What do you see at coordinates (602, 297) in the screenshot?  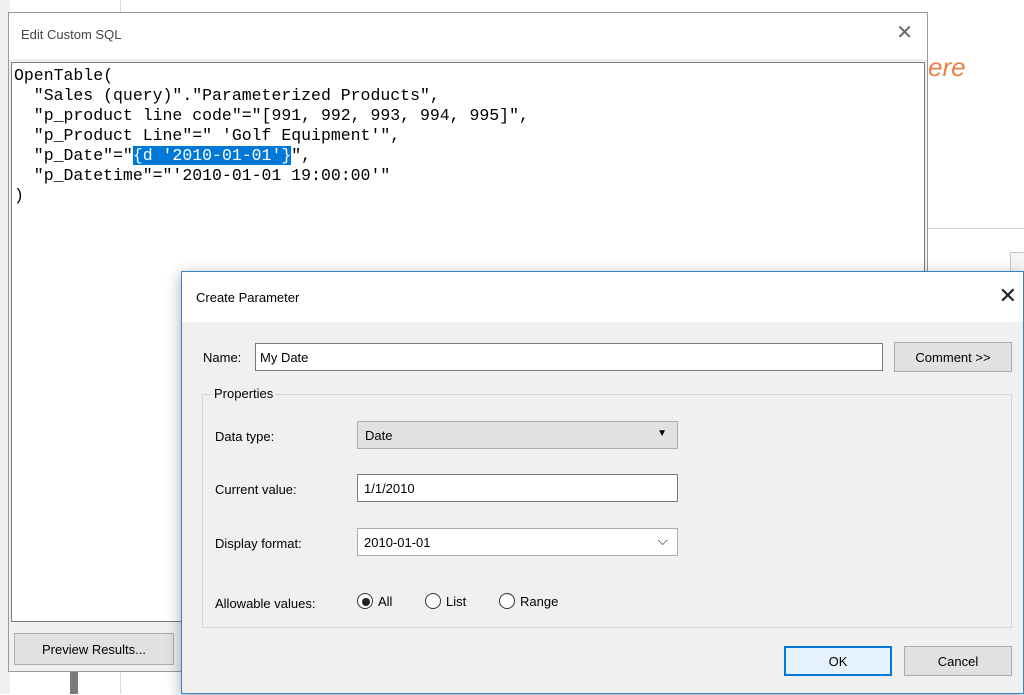 I see `param-dialog-titlebar: Create Parameter ✕` at bounding box center [602, 297].